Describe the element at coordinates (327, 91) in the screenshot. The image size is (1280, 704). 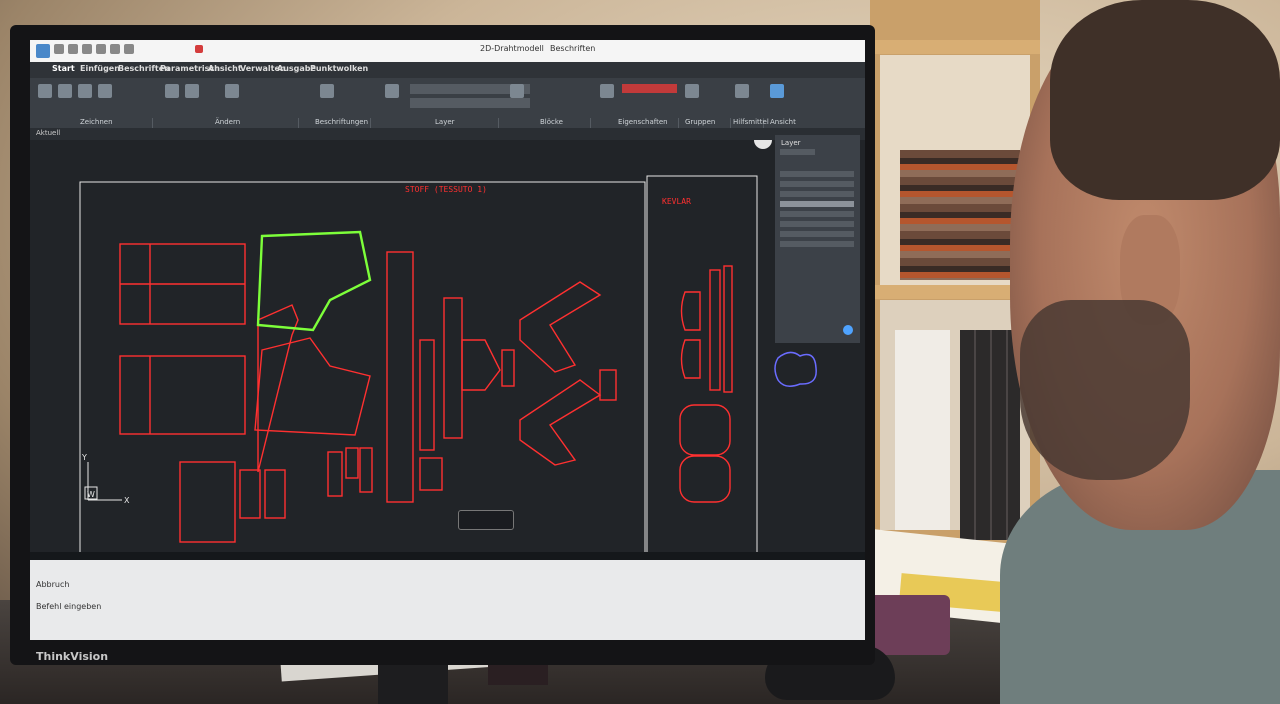
I see `text-tool-icon` at that location.